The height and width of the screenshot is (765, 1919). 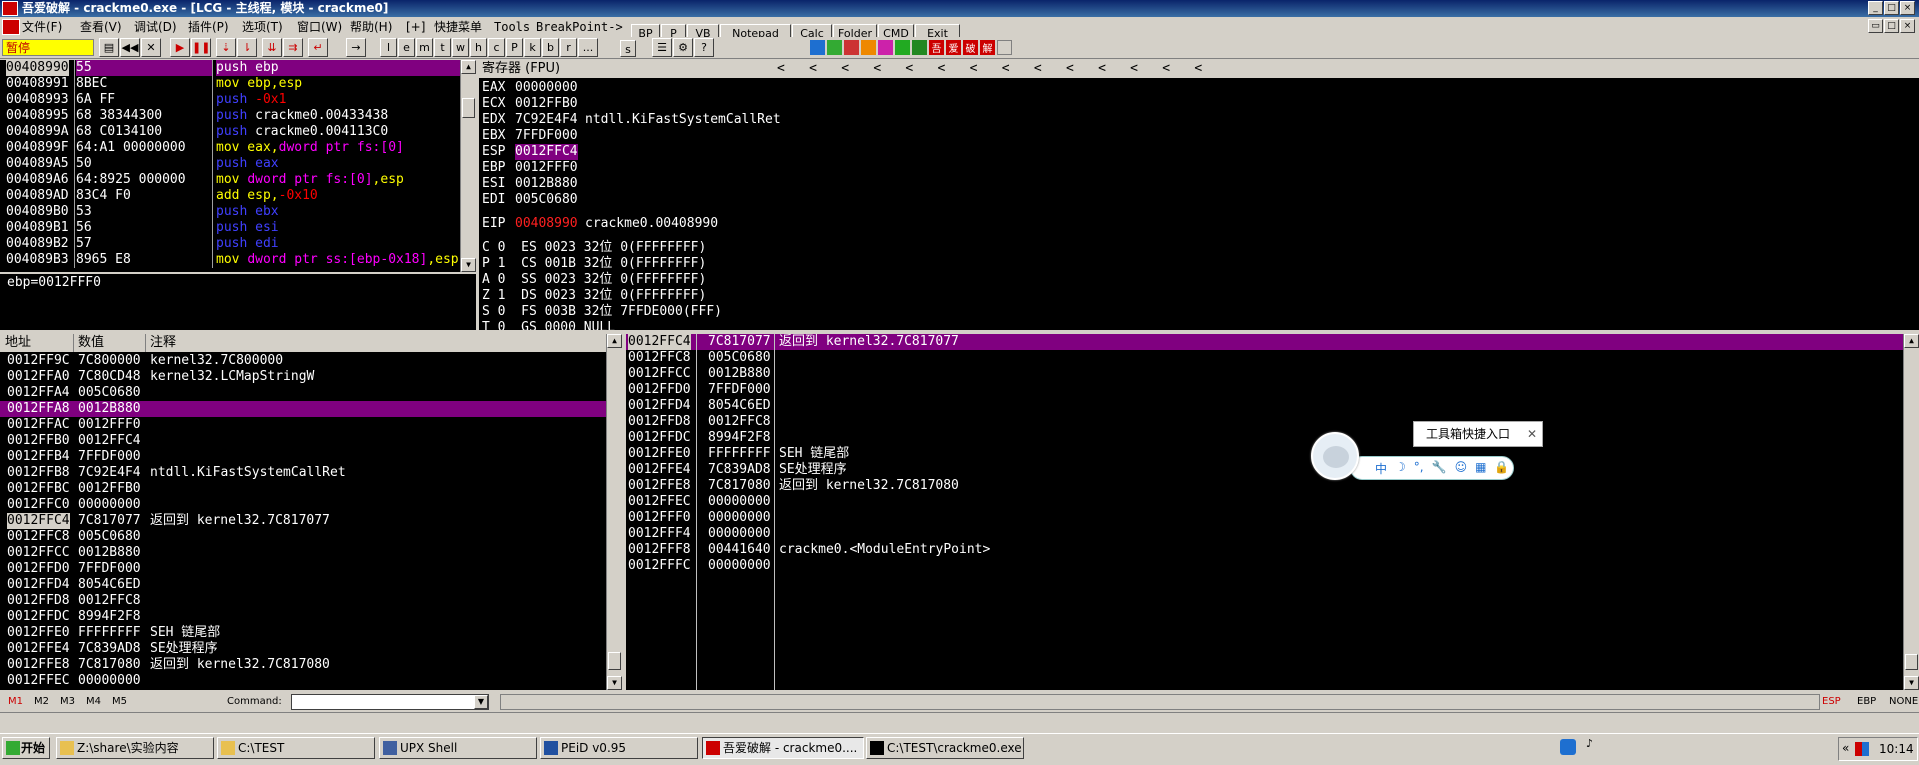 I want to click on stack-row: 0012FFDC 8994F2F8, so click(x=1264, y=438).